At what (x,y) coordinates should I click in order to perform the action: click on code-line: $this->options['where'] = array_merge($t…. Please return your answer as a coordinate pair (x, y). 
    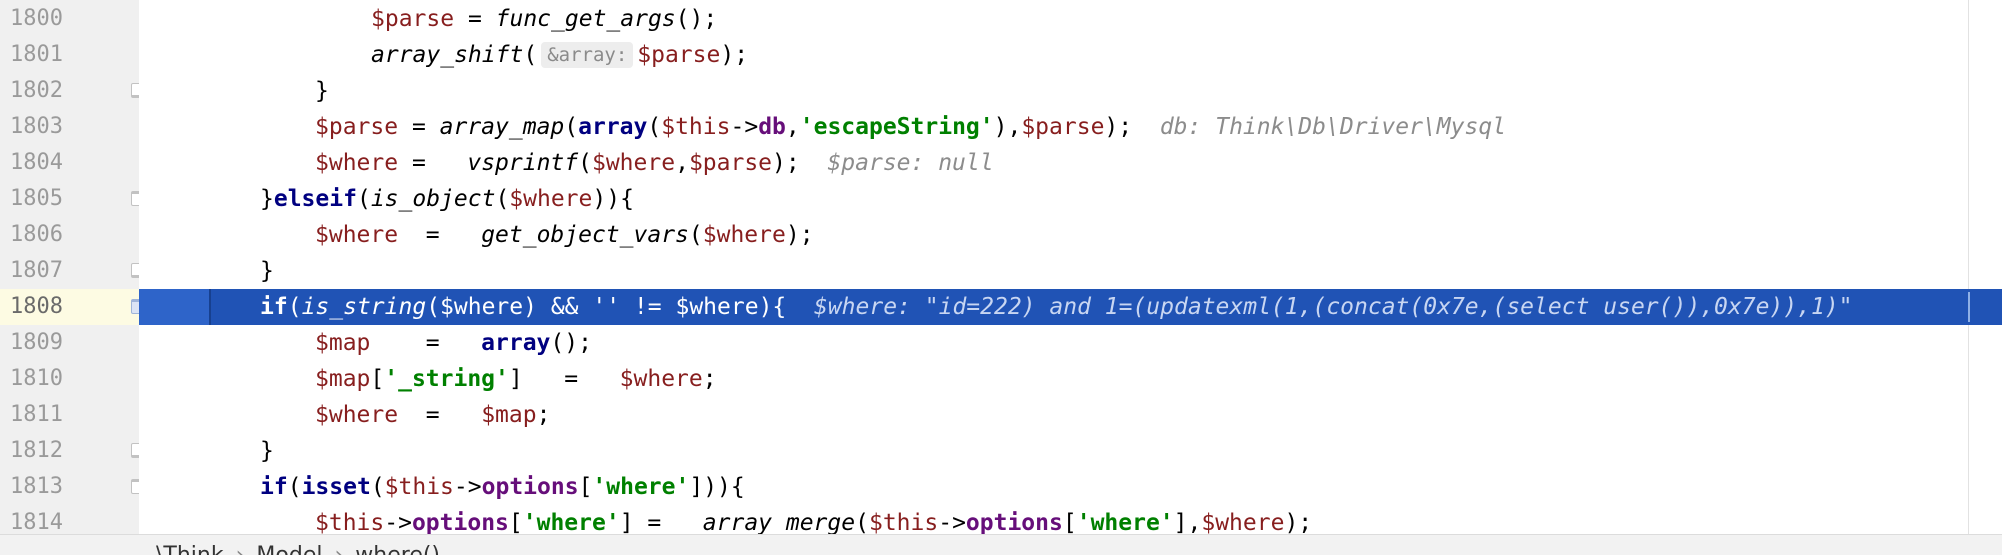
    Looking at the image, I should click on (1070, 519).